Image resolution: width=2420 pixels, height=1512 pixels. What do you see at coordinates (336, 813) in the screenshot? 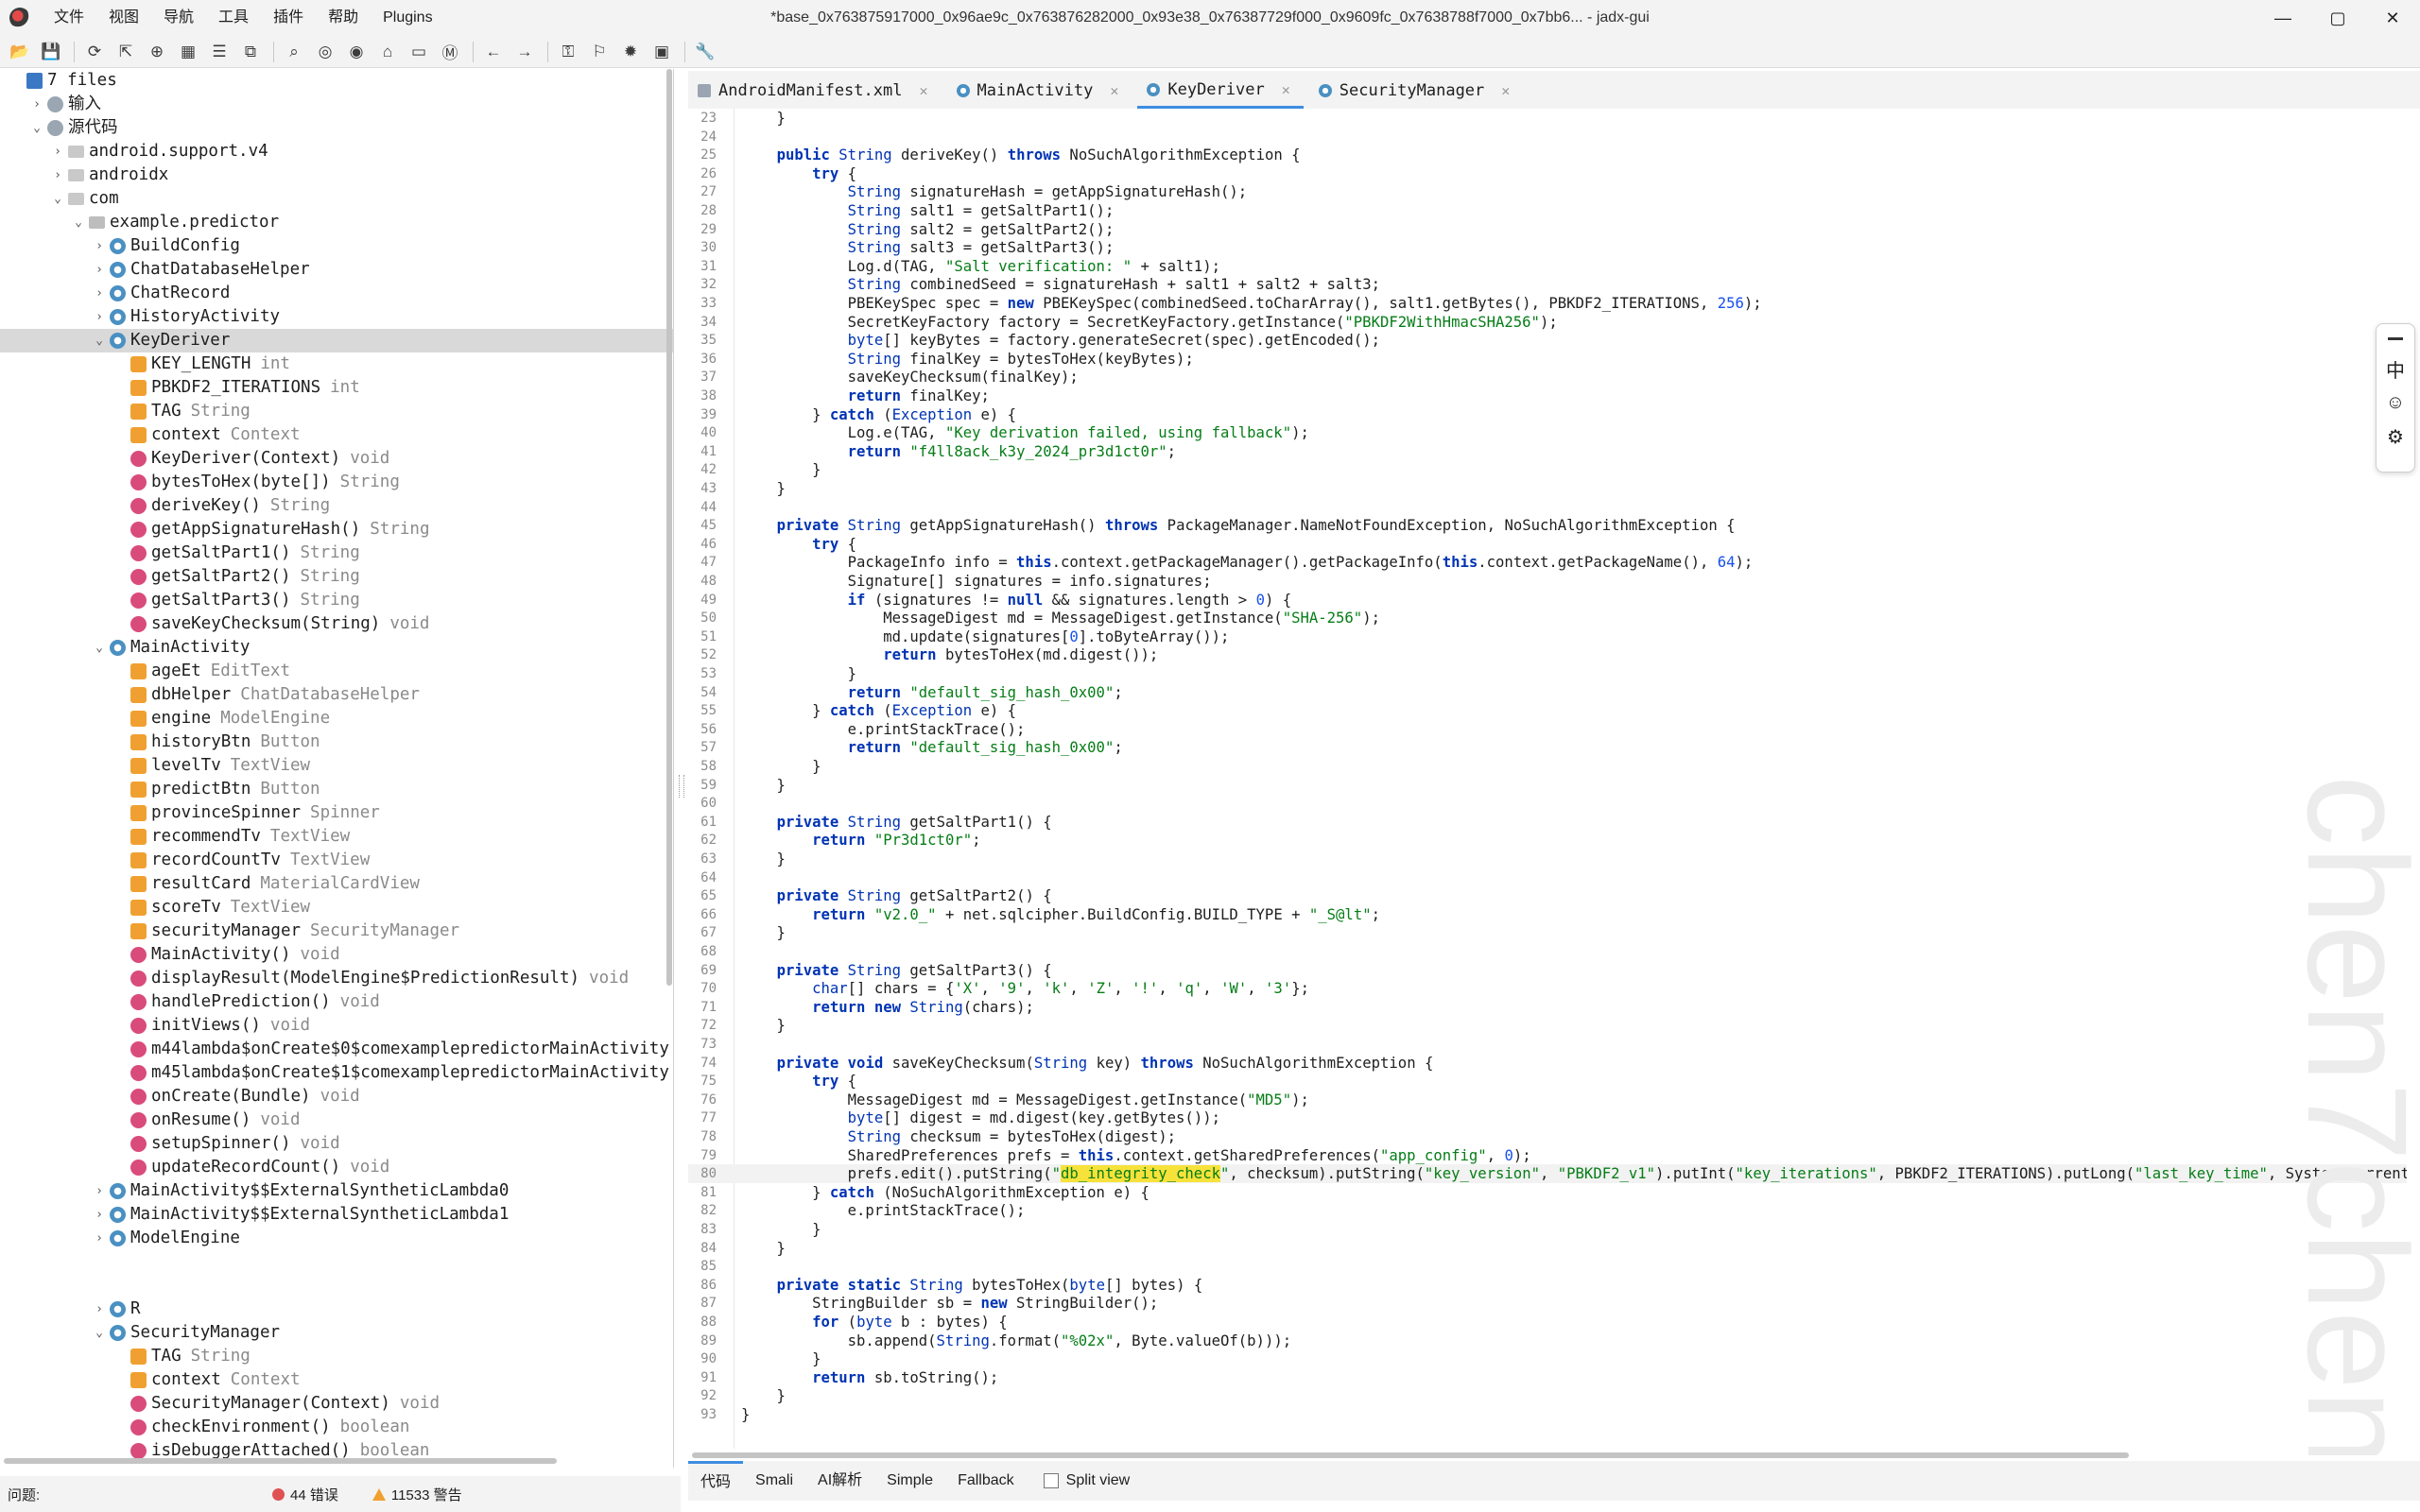
I see `tree-row: provinceSpinner Spinner` at bounding box center [336, 813].